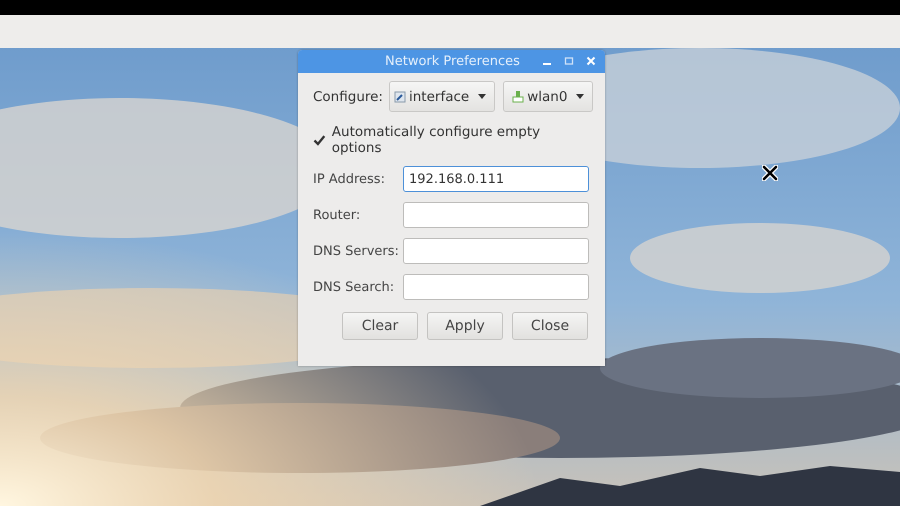 The image size is (900, 506). Describe the element at coordinates (465, 326) in the screenshot. I see `dialog-button: Apply` at that location.